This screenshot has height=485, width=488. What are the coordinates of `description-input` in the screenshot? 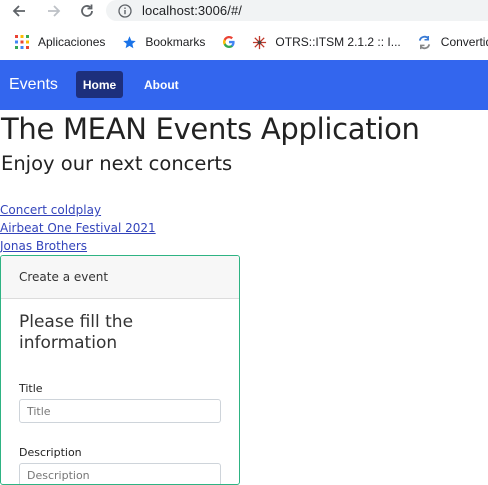 It's located at (120, 473).